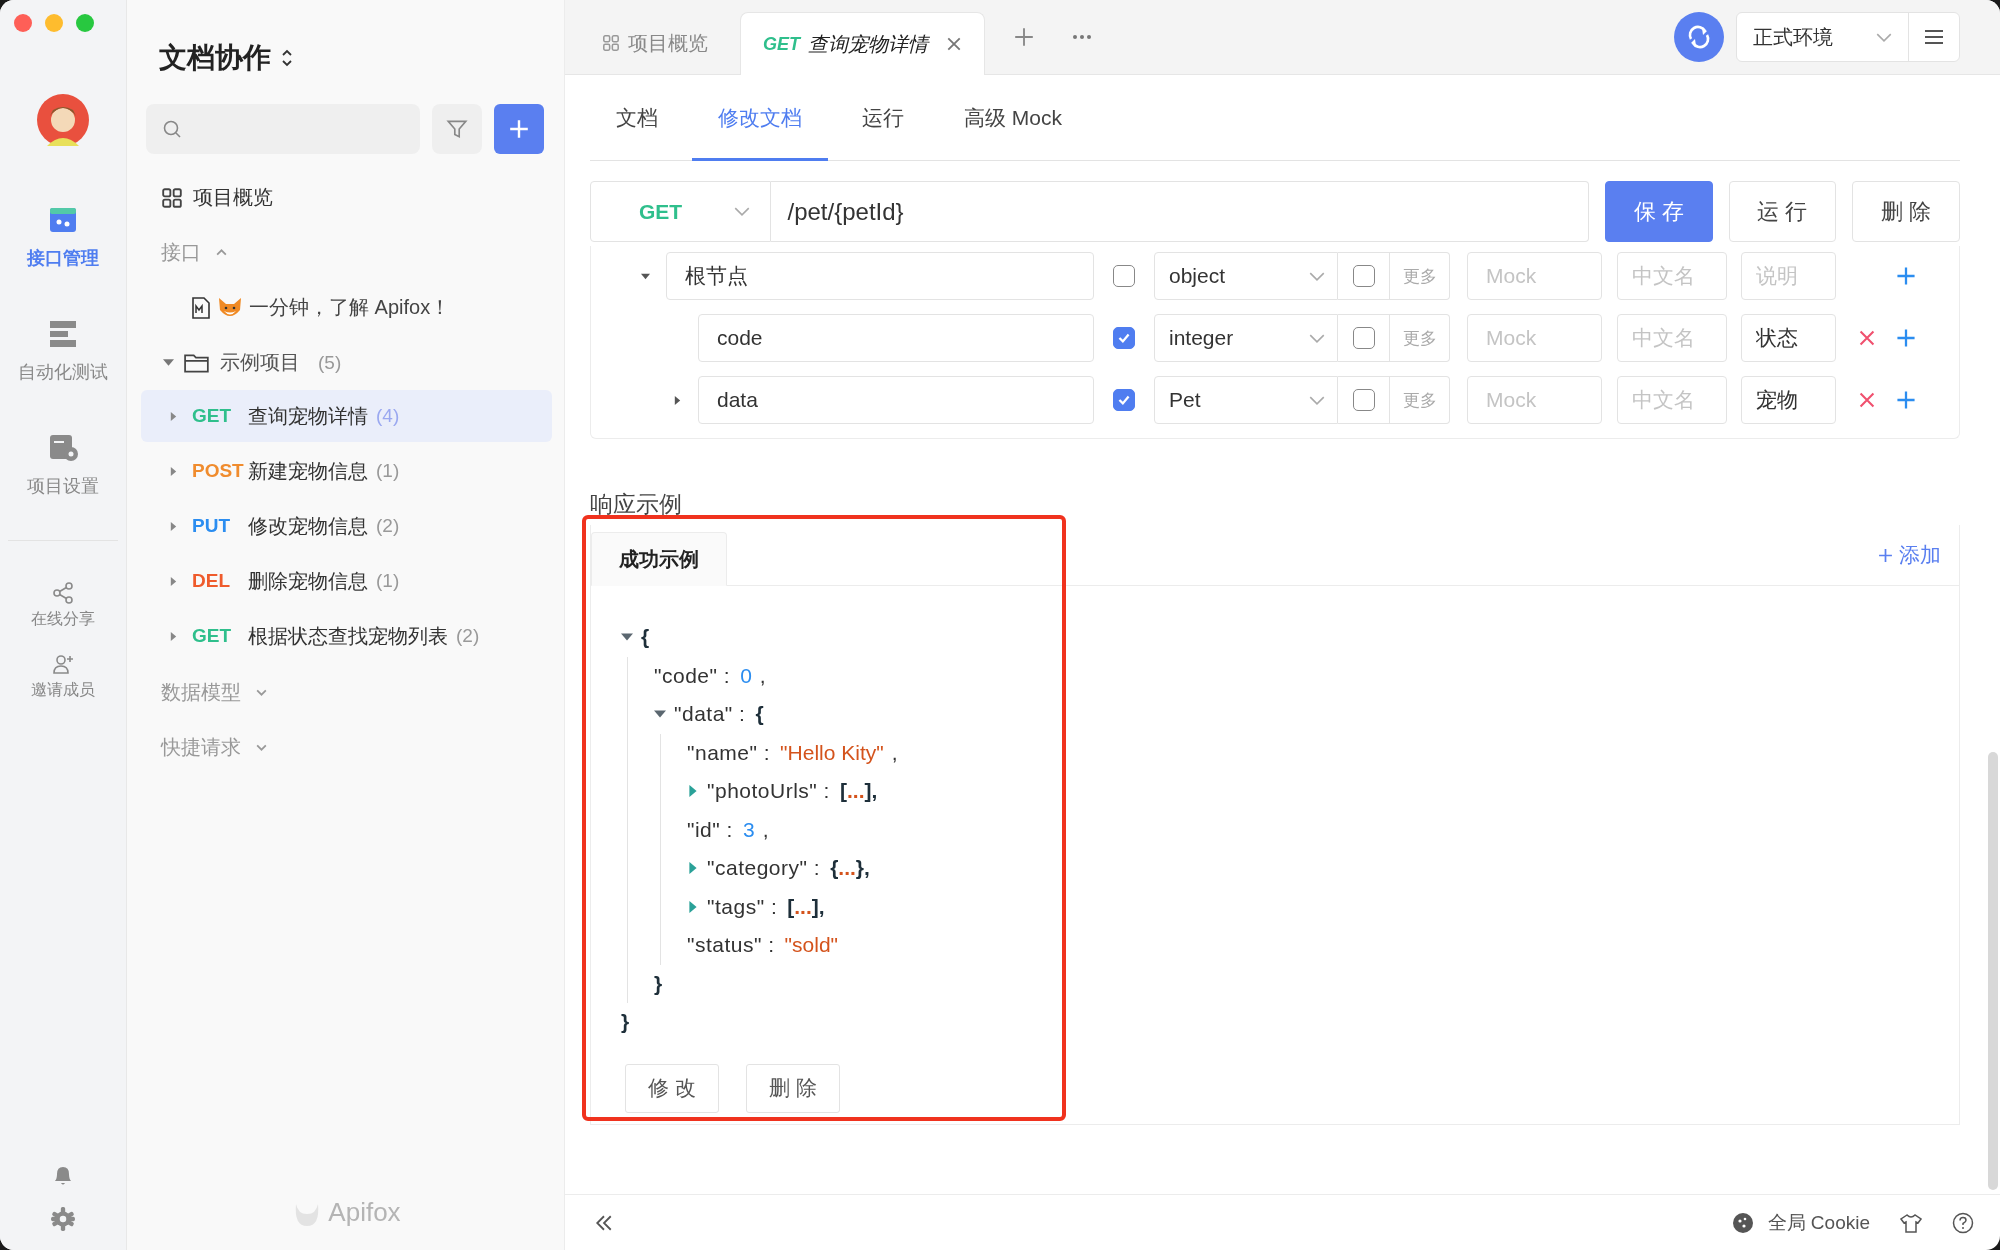 The width and height of the screenshot is (2000, 1250). I want to click on type-select: Pet, so click(1246, 400).